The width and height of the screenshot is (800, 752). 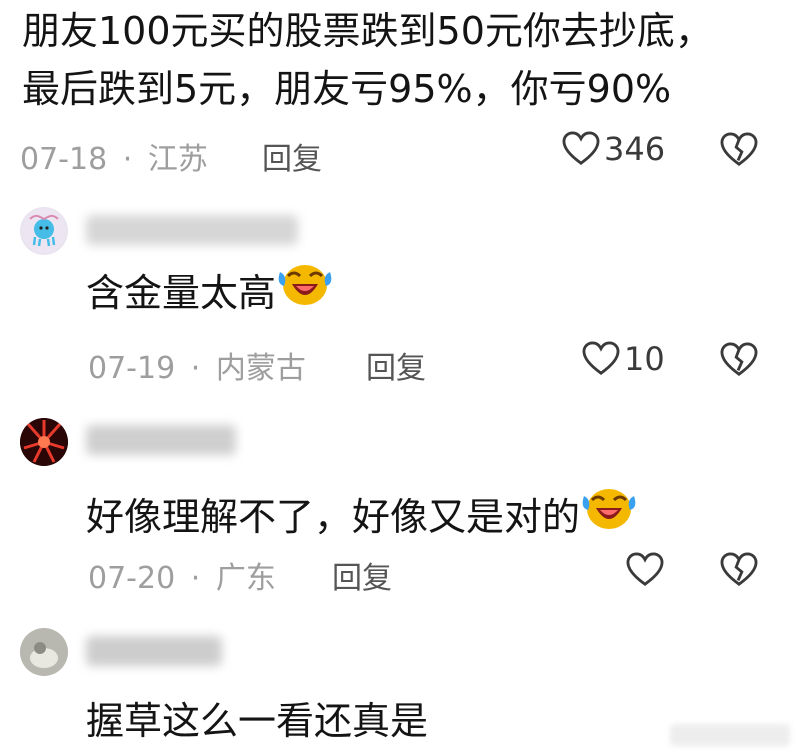 What do you see at coordinates (260, 368) in the screenshot?
I see `comment-1-location: 内蒙古` at bounding box center [260, 368].